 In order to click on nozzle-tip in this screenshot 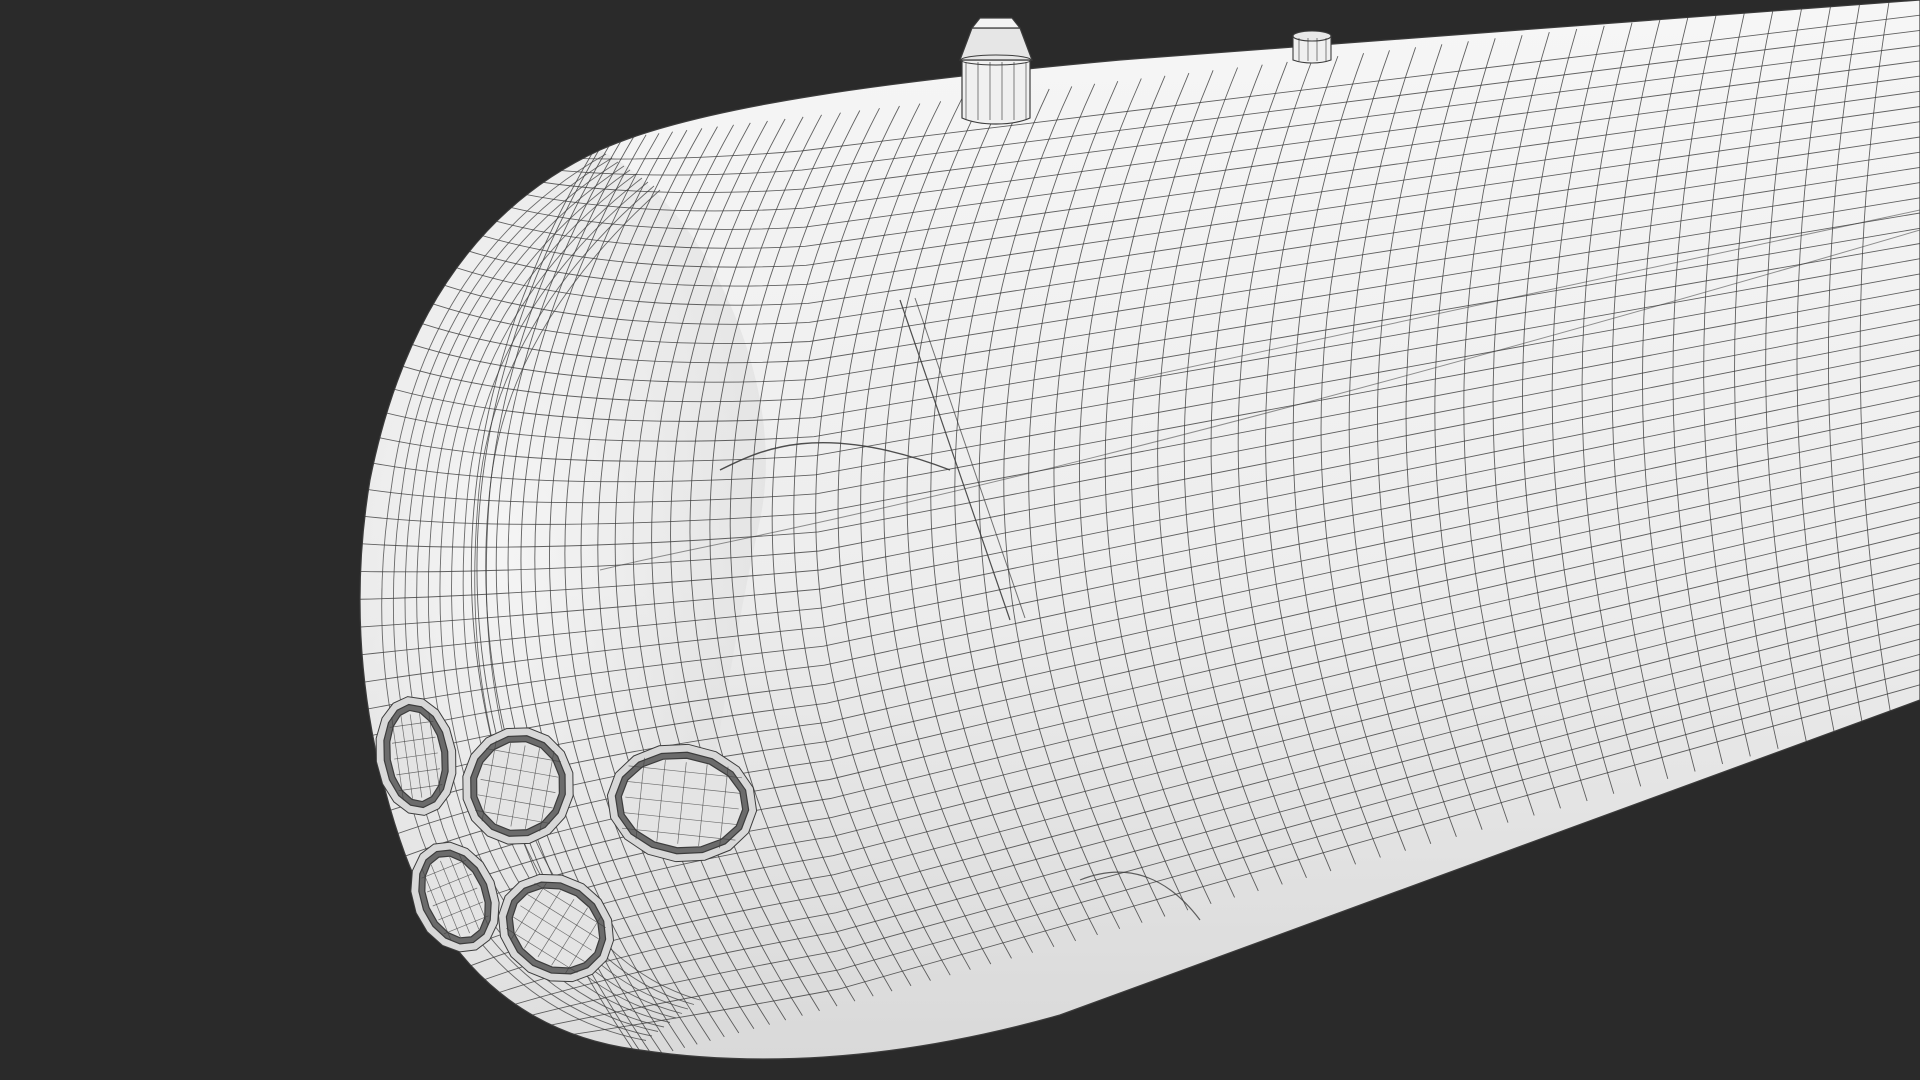, I will do `click(996, 23)`.